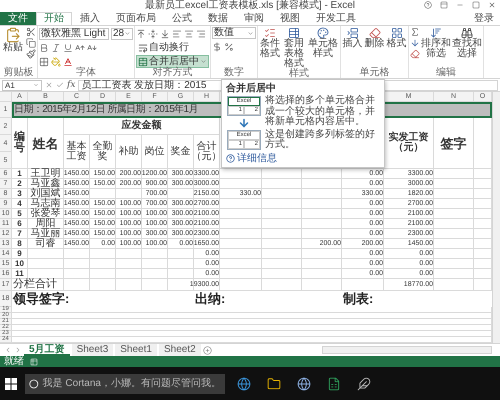 This screenshot has height=400, width=500. Describe the element at coordinates (396, 38) in the screenshot. I see `ribbon-button: 格式` at that location.